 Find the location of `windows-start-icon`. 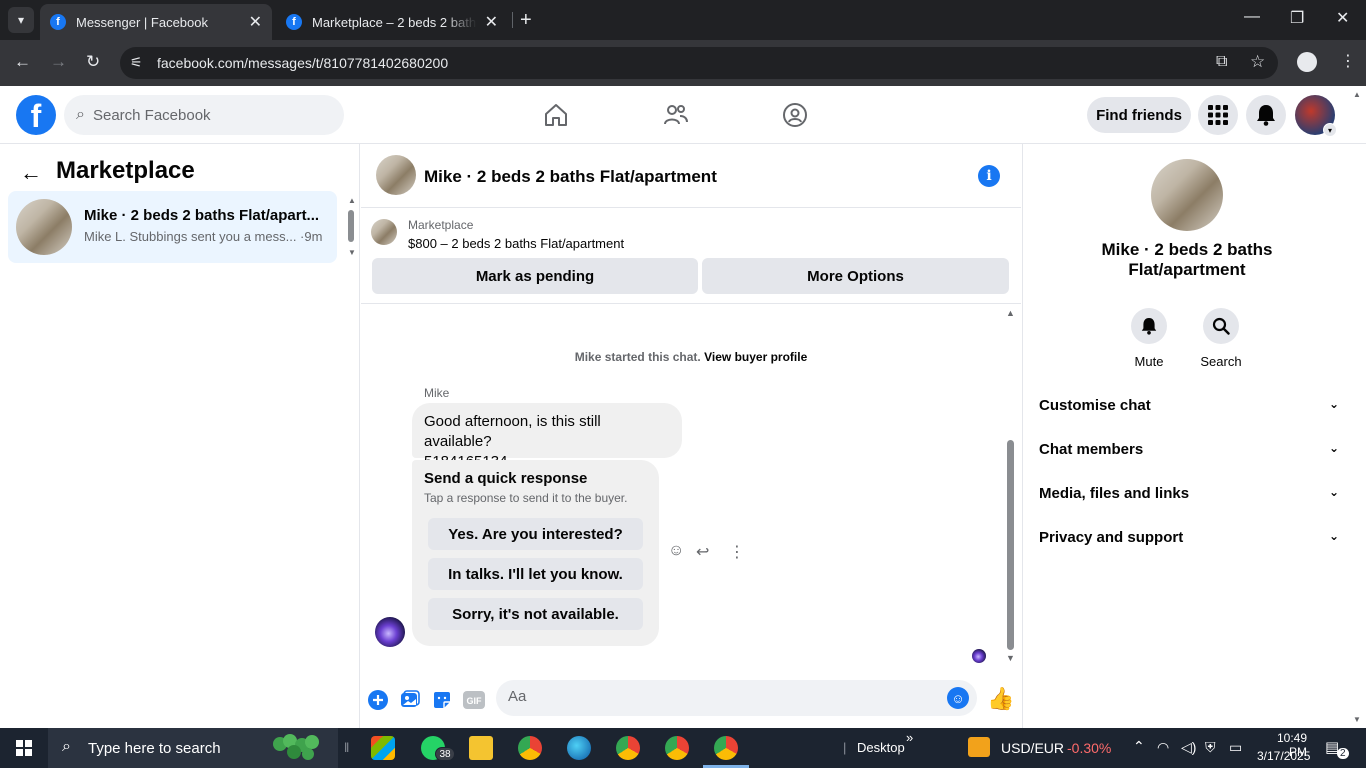

windows-start-icon is located at coordinates (24, 748).